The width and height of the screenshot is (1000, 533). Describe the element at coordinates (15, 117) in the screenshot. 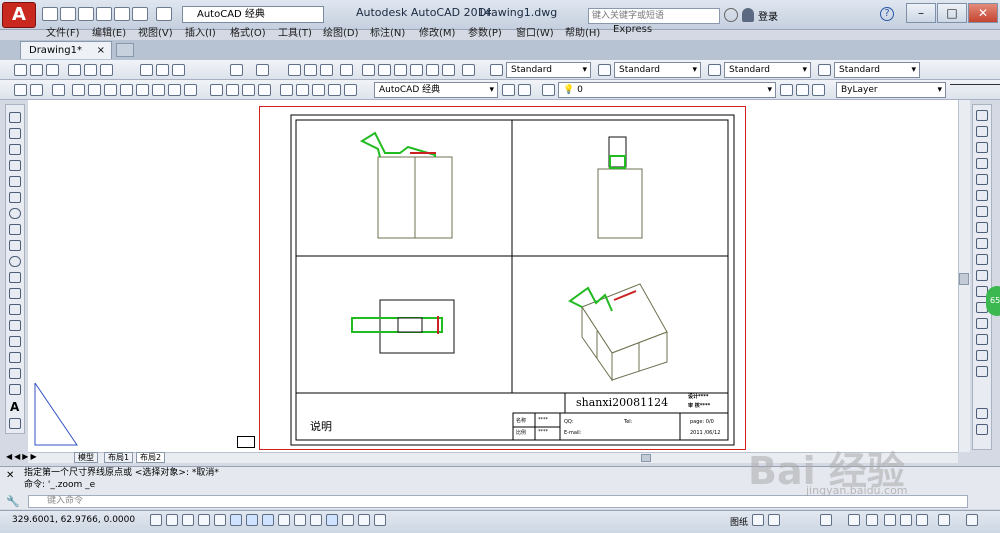

I see `line-icon` at that location.